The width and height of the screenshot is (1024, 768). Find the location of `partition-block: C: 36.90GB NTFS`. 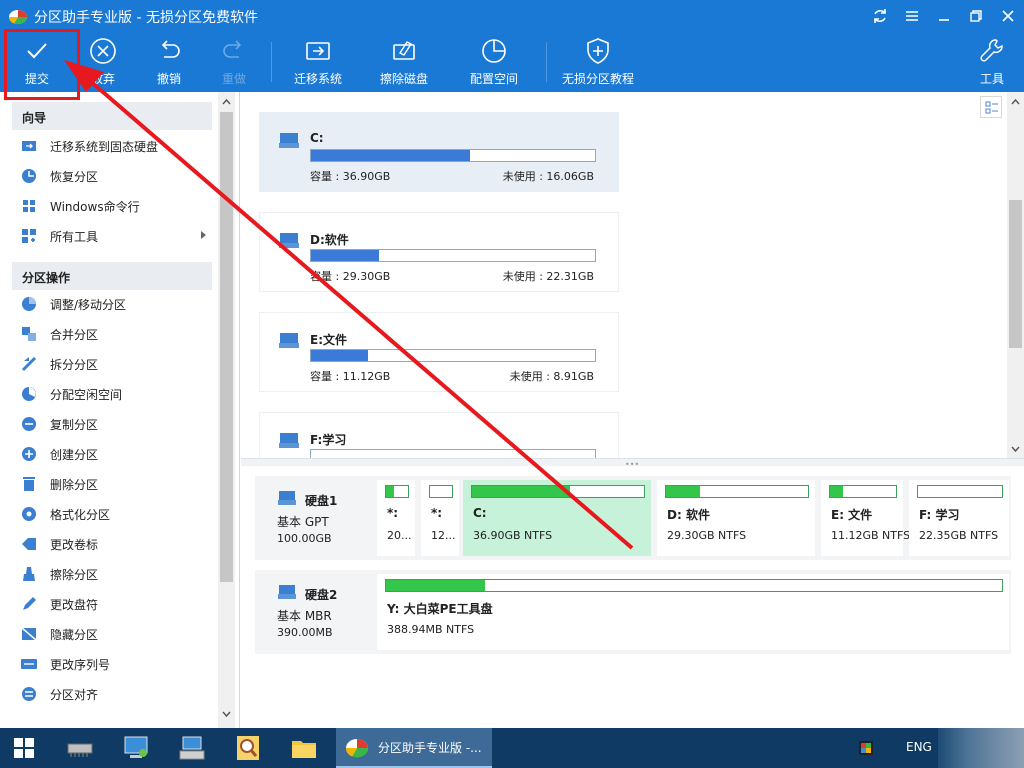

partition-block: C: 36.90GB NTFS is located at coordinates (557, 518).